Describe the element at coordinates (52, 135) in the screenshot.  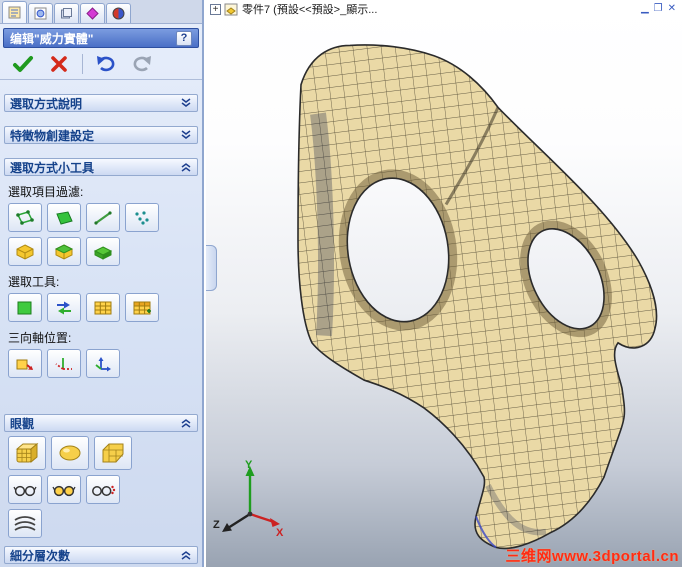
I see `section-label: 特徵物創建設定` at that location.